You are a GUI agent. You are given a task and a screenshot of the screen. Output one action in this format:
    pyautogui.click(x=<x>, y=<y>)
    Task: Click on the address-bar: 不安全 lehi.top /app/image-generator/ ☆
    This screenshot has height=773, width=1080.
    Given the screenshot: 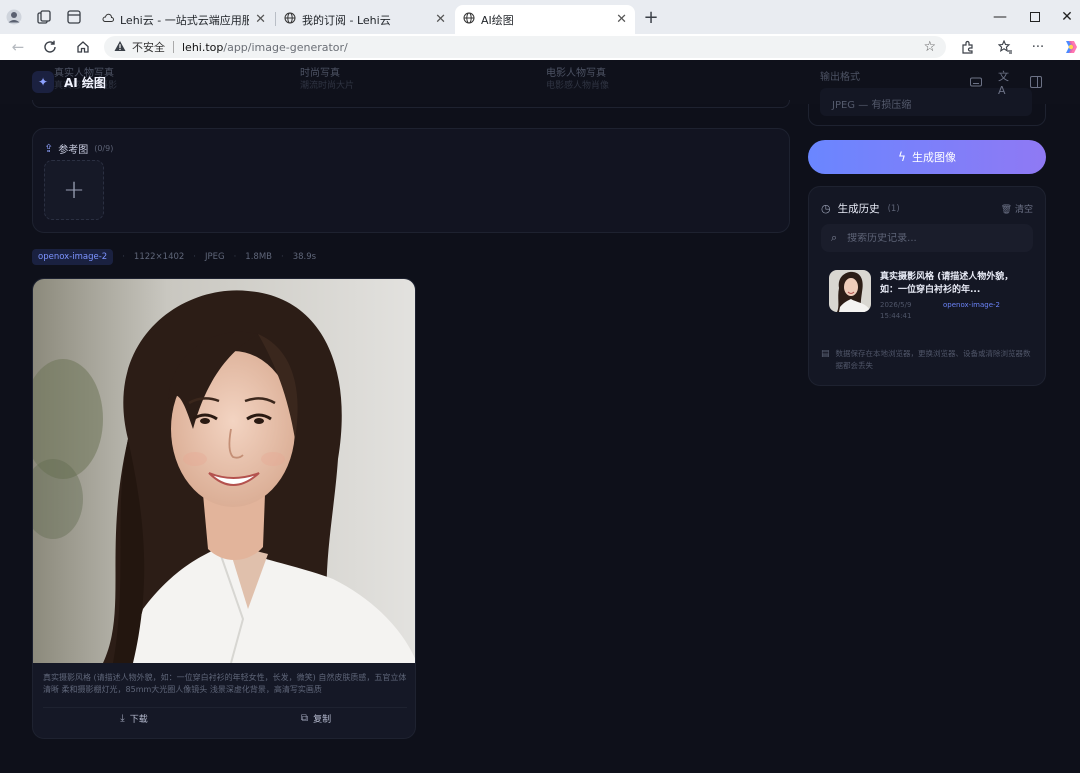 What is the action you would take?
    pyautogui.click(x=525, y=47)
    